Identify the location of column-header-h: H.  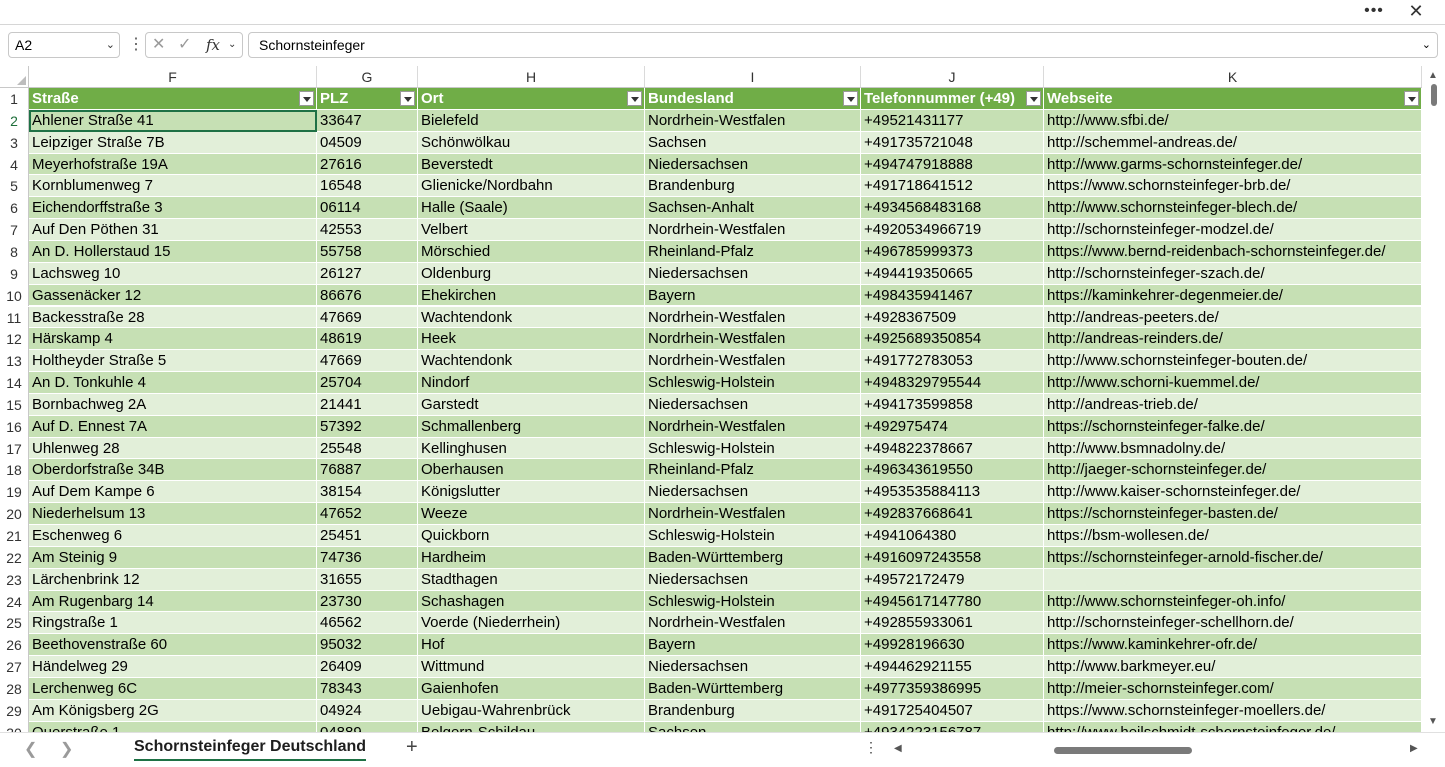
(531, 77).